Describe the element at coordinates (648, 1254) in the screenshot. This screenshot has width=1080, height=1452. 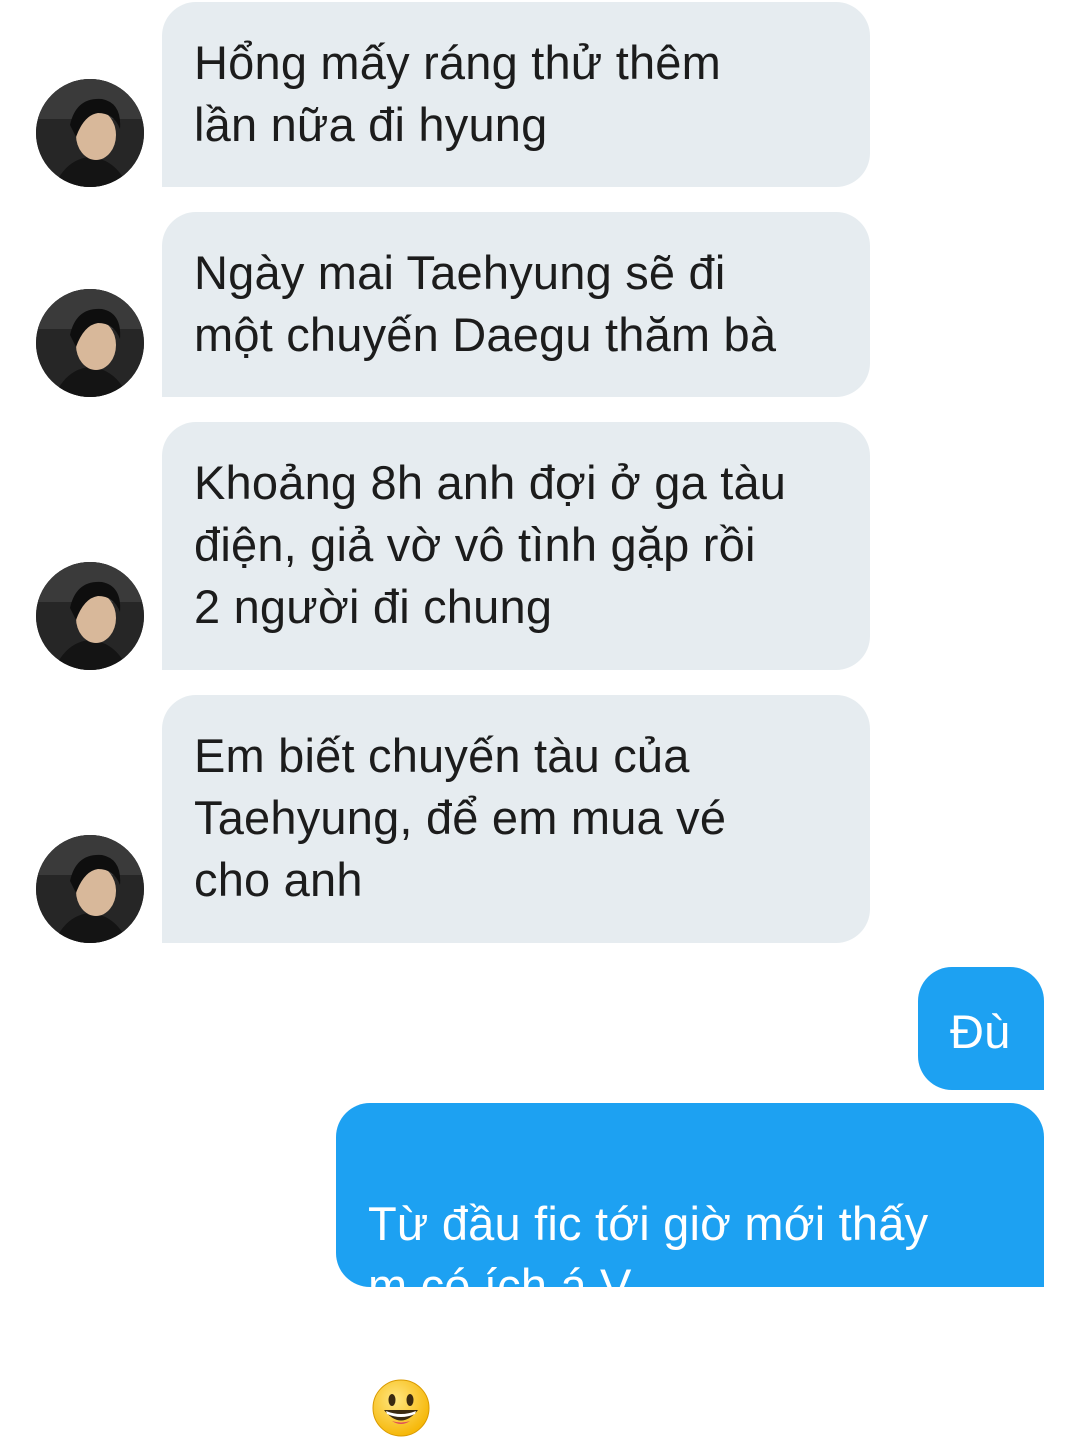
I see `outgoing-message-text: Từ đầu fic tới giờ mới thấy m có ích á V` at that location.